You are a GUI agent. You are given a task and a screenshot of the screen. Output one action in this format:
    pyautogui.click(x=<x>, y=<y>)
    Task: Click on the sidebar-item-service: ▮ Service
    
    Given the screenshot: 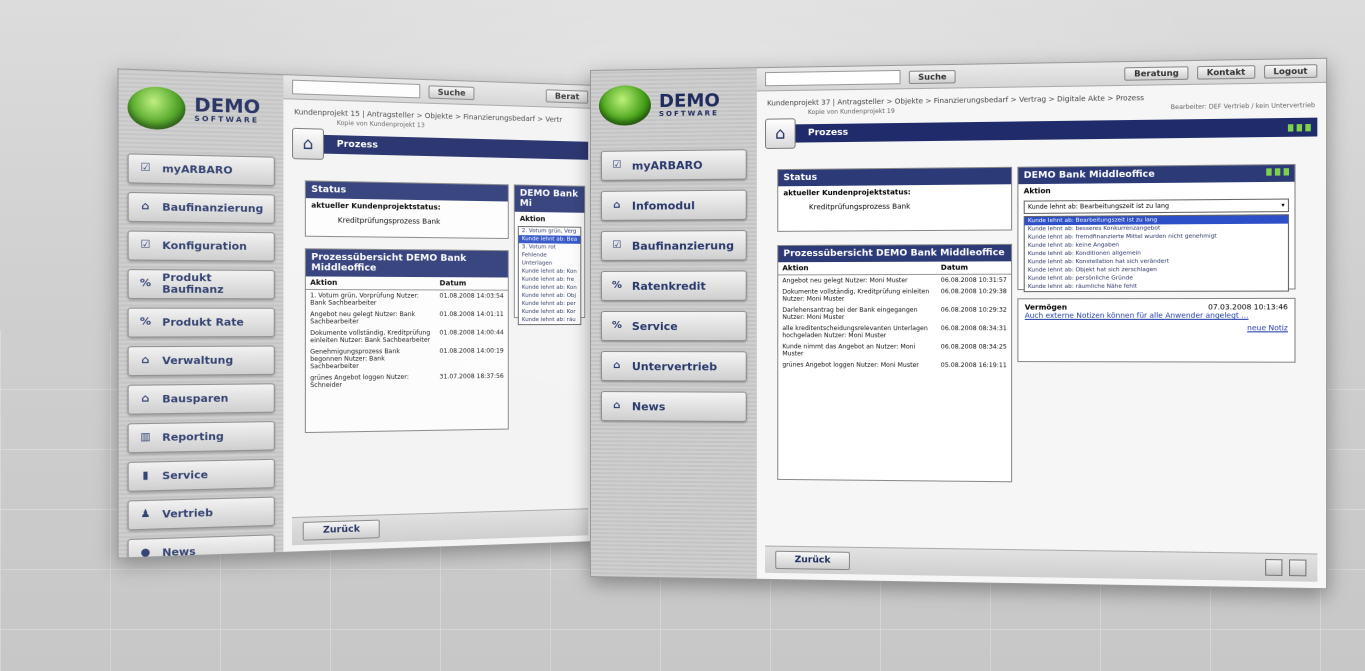 What is the action you would take?
    pyautogui.click(x=201, y=475)
    